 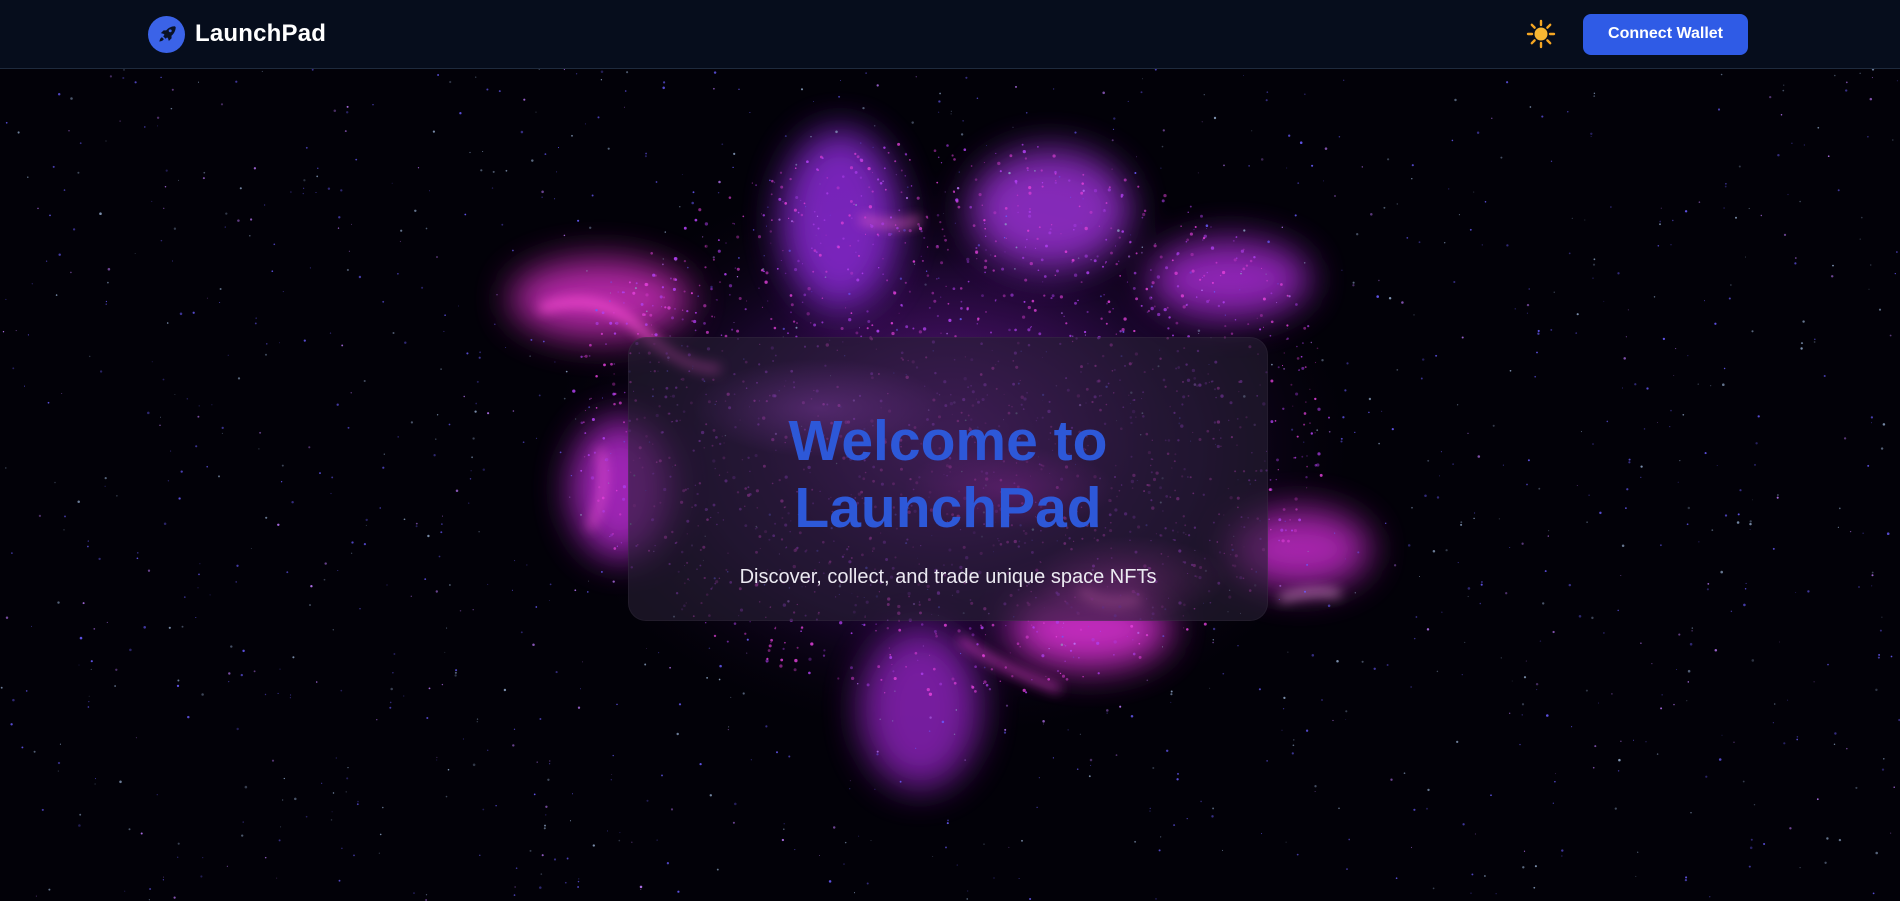 What do you see at coordinates (948, 474) in the screenshot?
I see `hero-title: Welcome to LaunchPad` at bounding box center [948, 474].